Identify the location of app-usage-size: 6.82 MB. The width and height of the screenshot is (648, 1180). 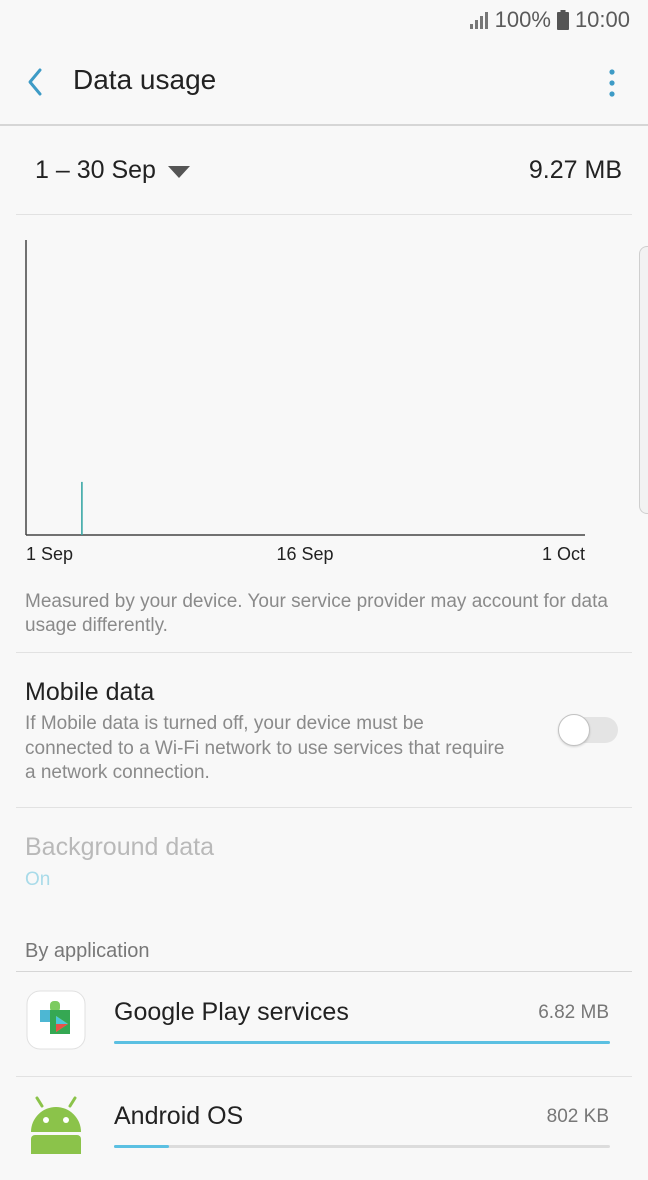
(573, 1012).